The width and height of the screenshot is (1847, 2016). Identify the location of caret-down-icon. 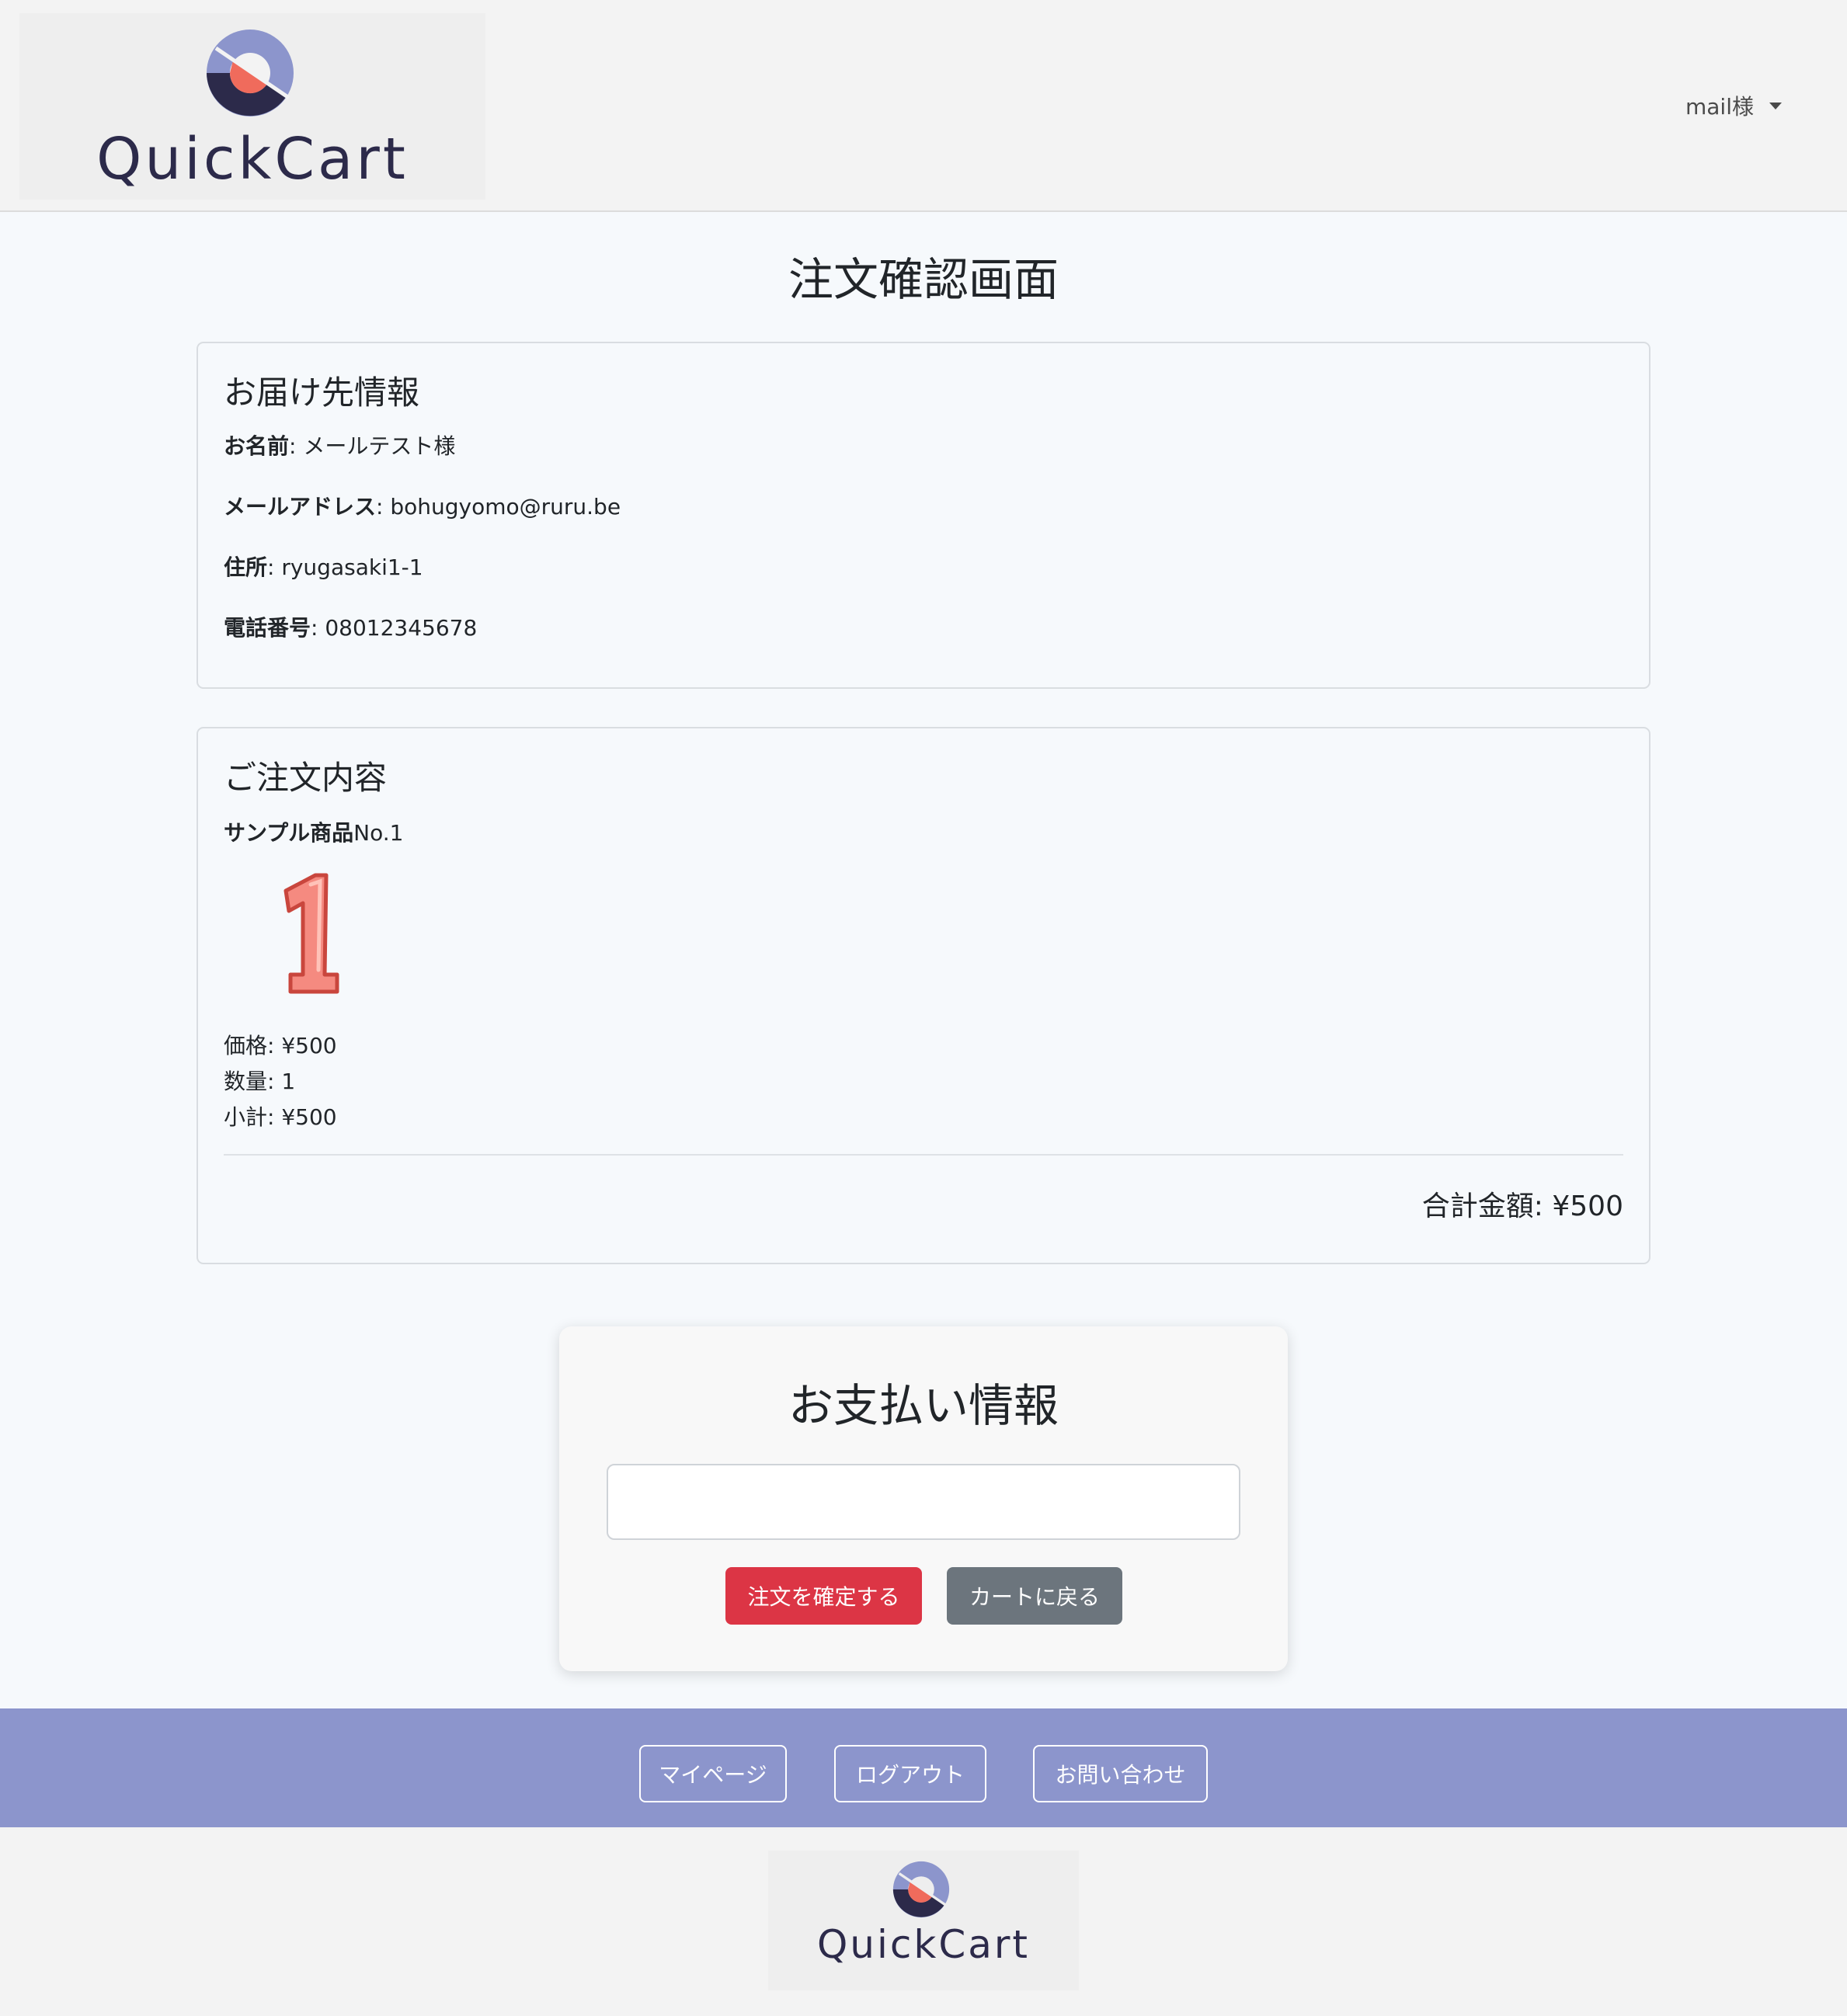
(1775, 106).